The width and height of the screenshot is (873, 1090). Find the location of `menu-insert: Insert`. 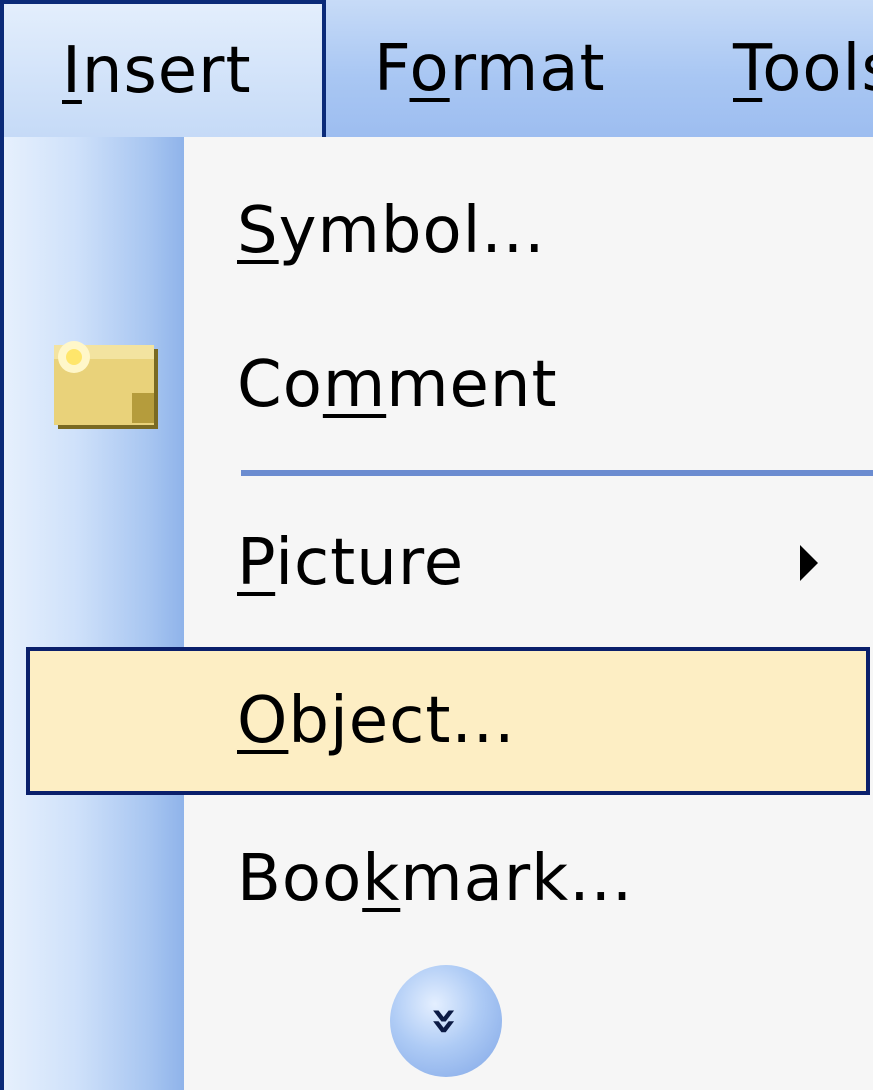

menu-insert: Insert is located at coordinates (163, 68).